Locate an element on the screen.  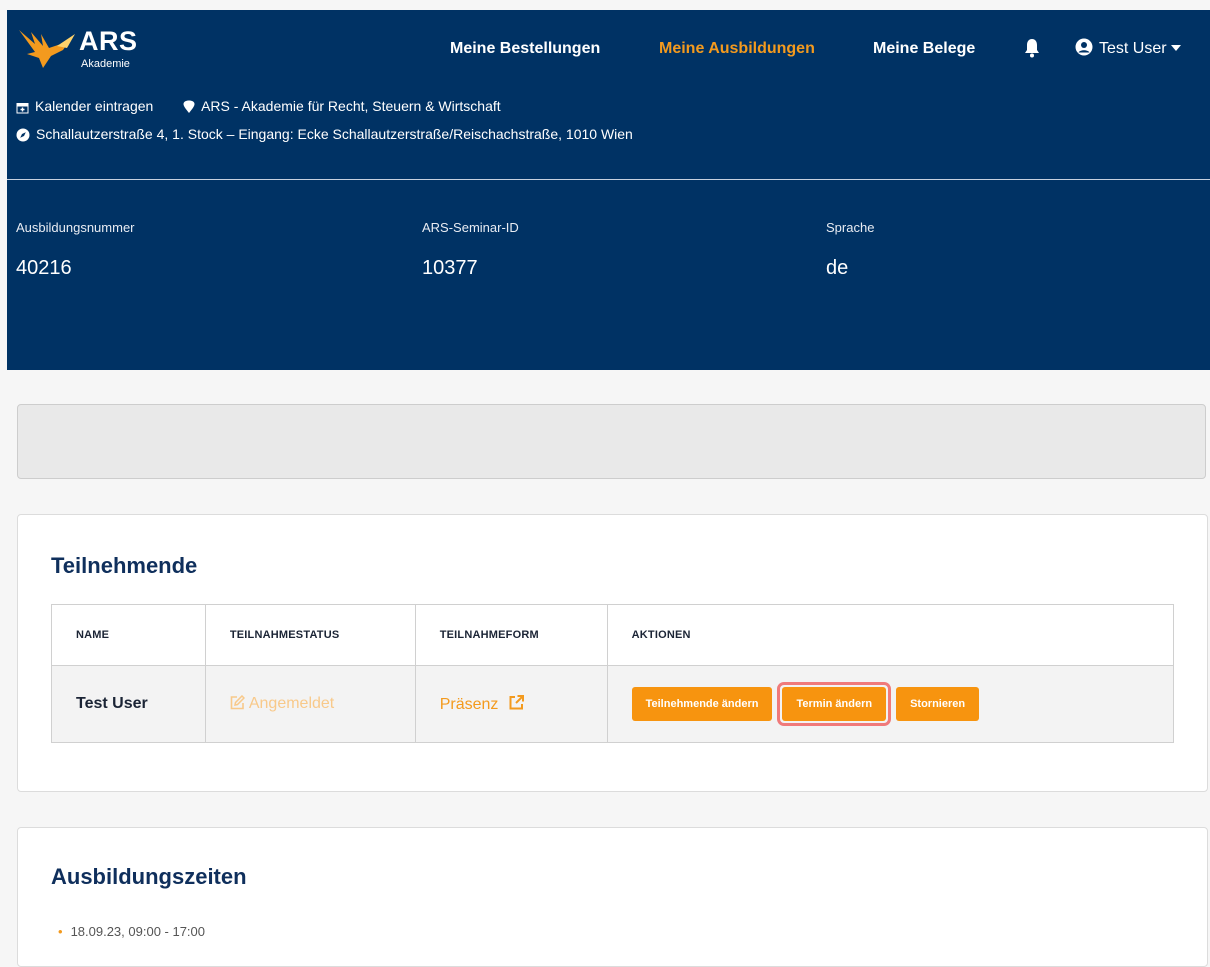
column-header-name: NAME is located at coordinates (128, 635).